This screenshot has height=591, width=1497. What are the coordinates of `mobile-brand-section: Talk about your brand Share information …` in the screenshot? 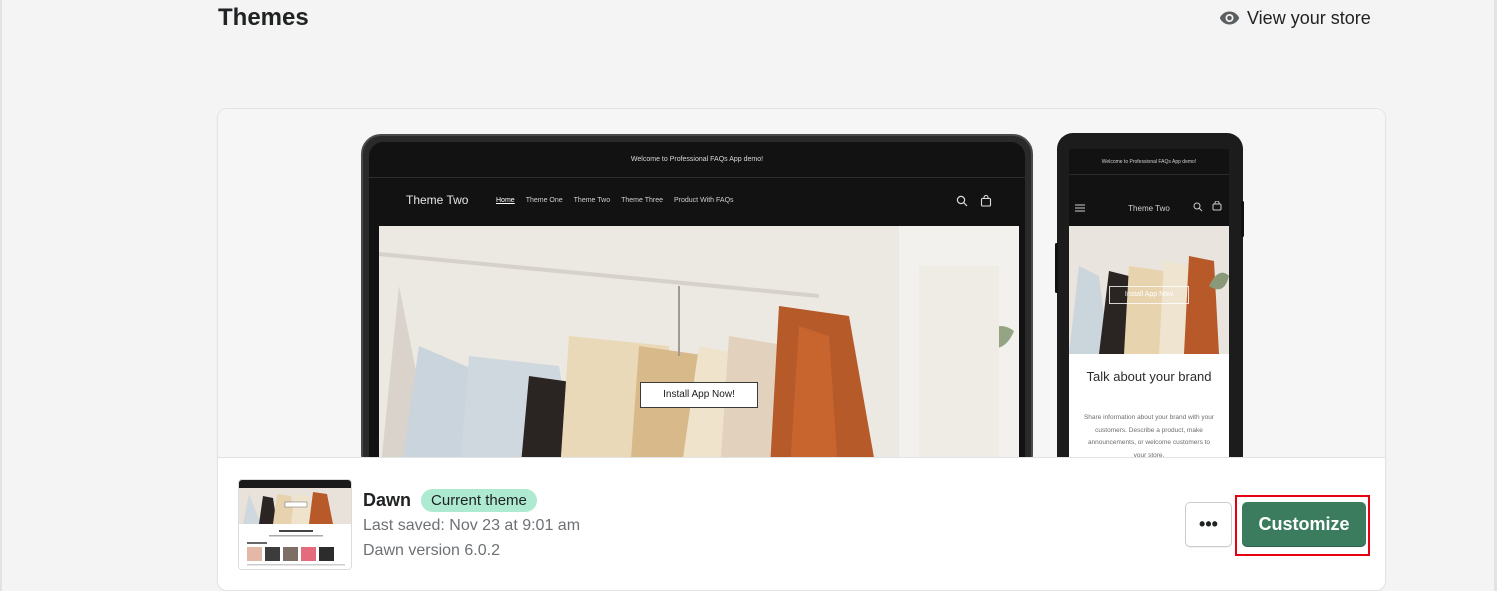 It's located at (1149, 405).